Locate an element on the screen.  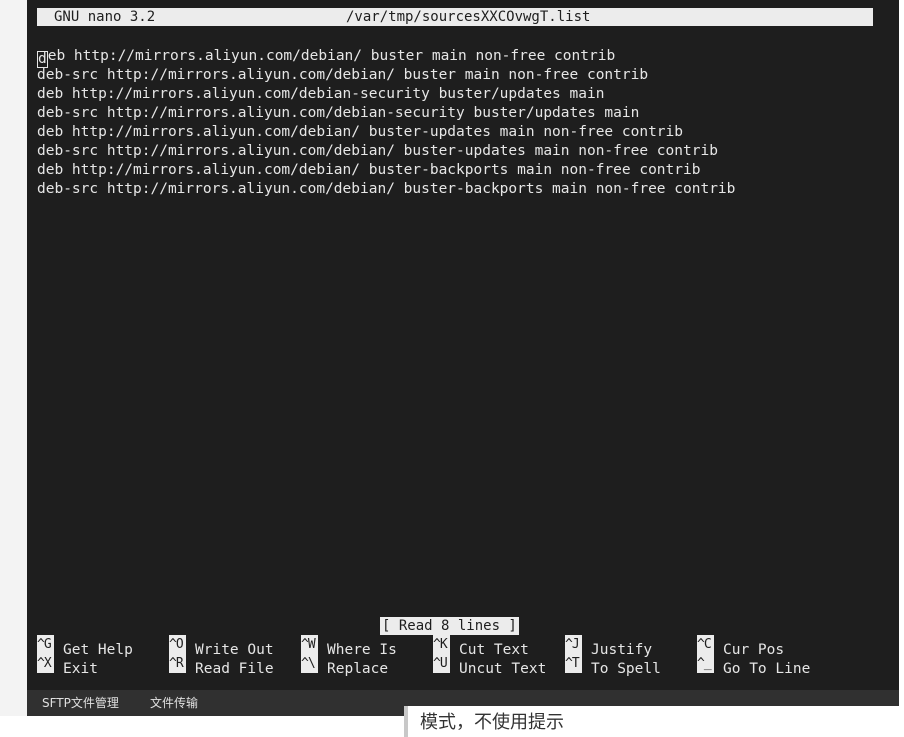
left-window-edge is located at coordinates (14, 358).